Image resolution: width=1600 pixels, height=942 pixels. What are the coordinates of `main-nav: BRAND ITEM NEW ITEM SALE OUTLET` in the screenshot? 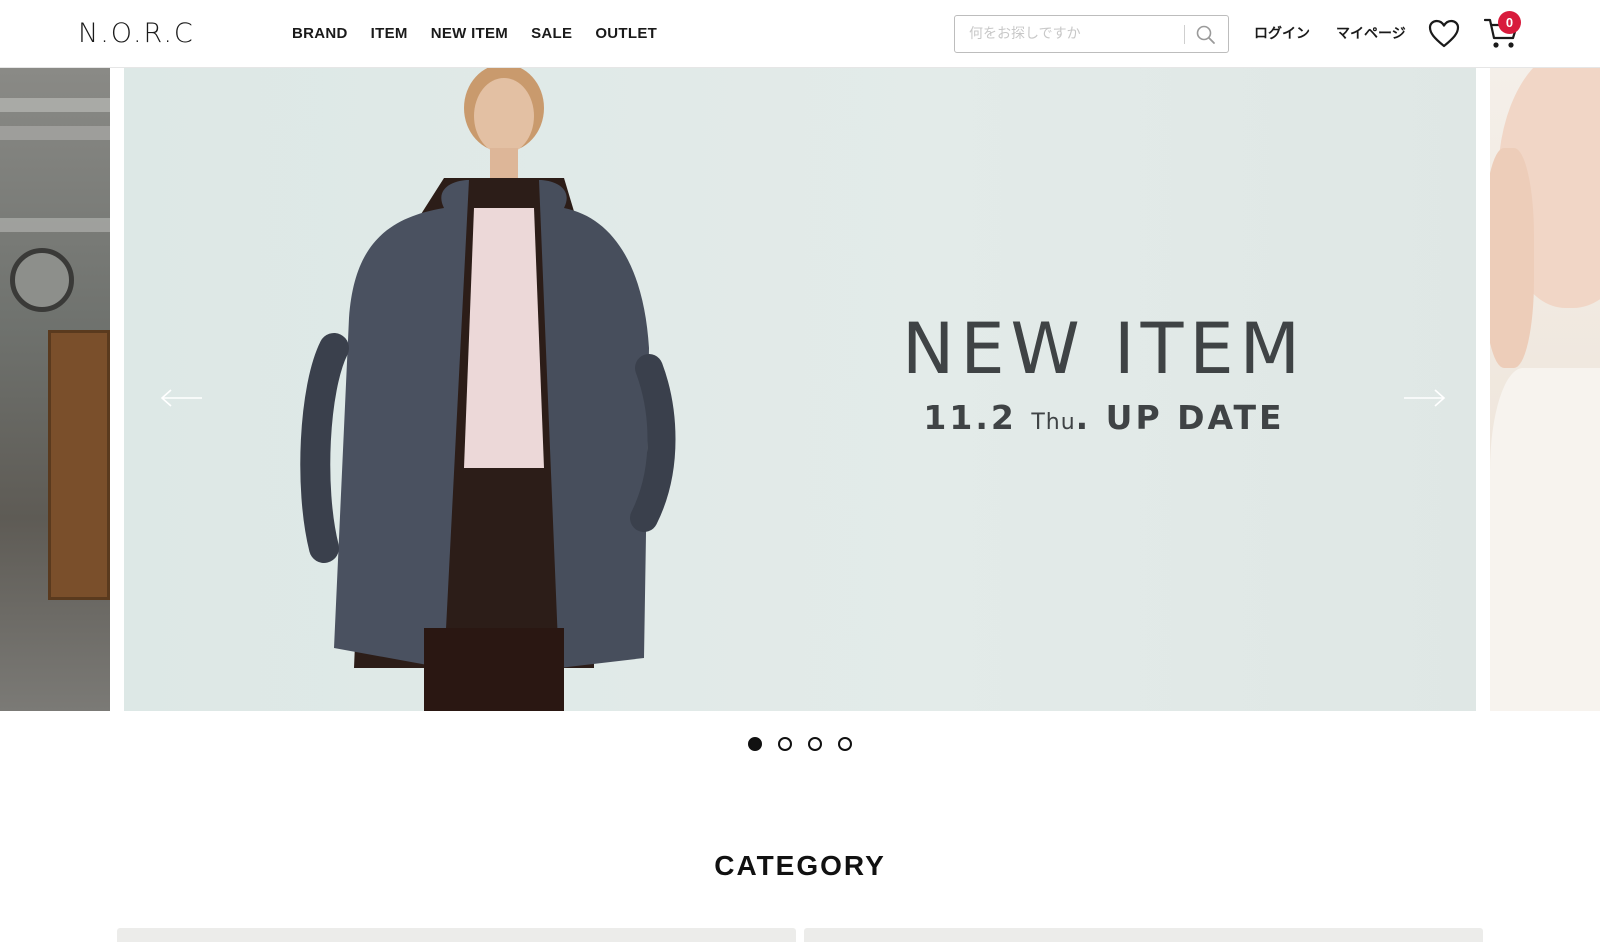 It's located at (486, 33).